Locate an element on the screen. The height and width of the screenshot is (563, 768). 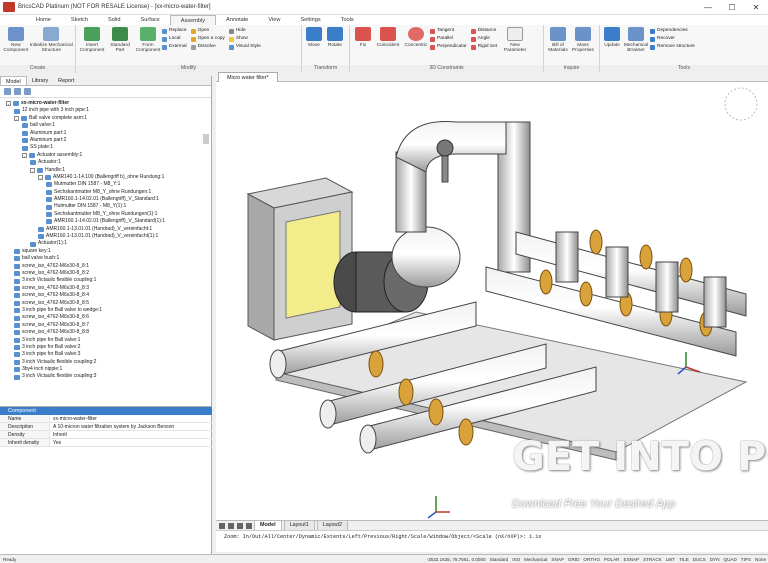
status-toggle-ortho: ORTHO is located at coordinates (591, 559).